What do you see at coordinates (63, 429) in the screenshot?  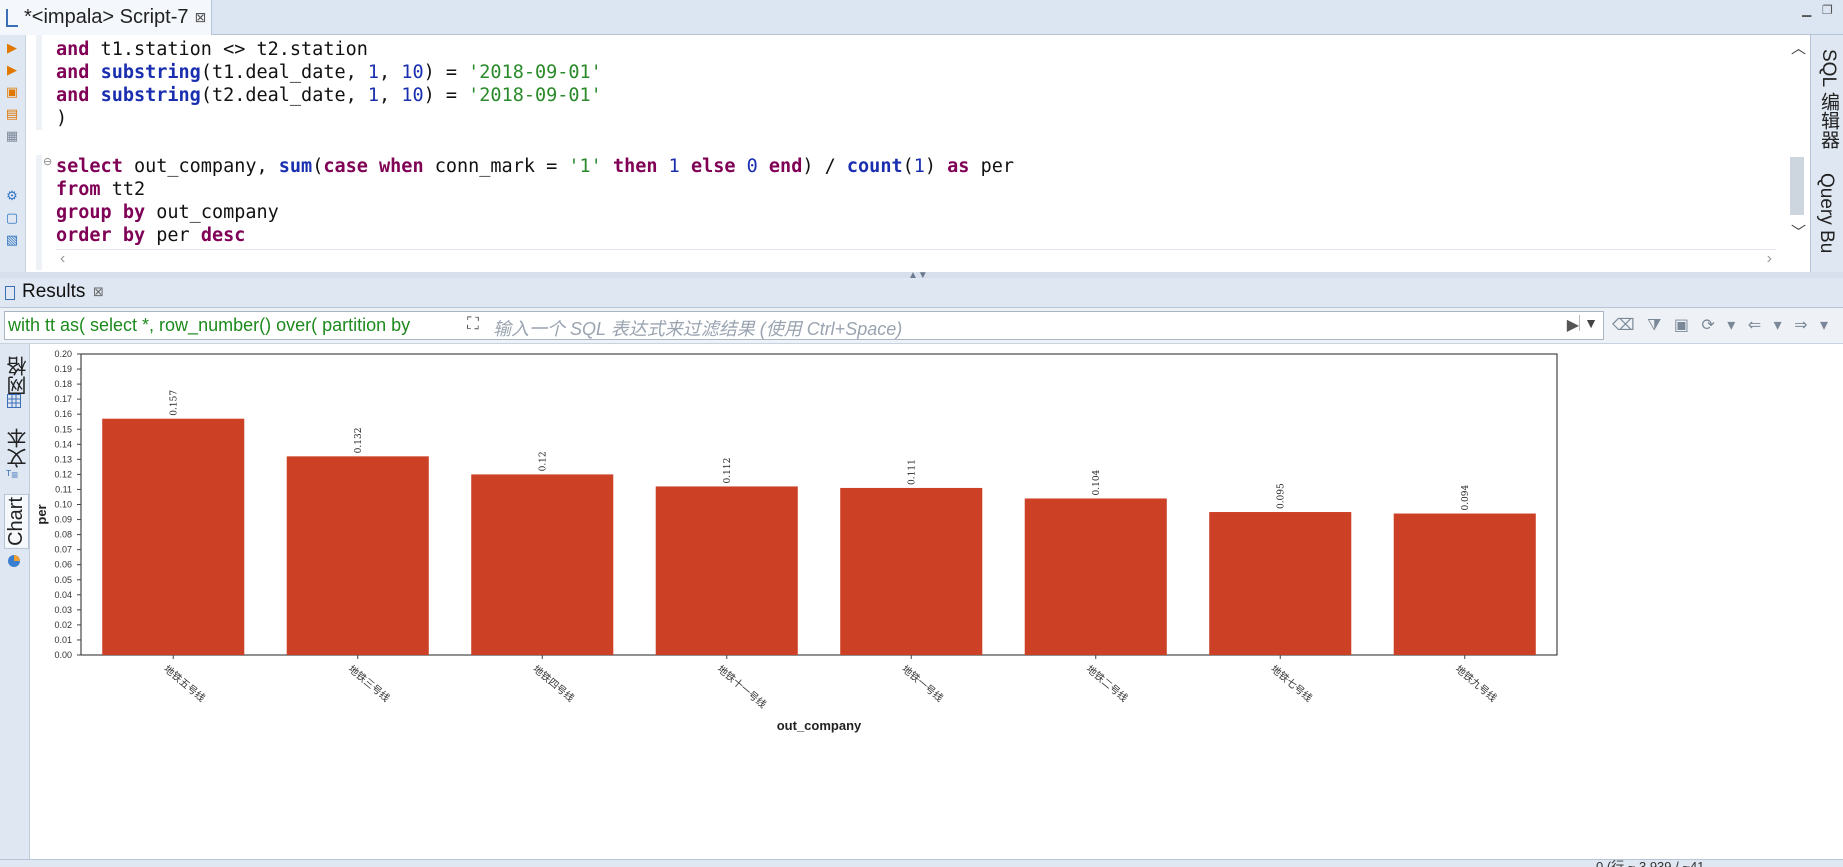 I see `y-tick-label: 0.15` at bounding box center [63, 429].